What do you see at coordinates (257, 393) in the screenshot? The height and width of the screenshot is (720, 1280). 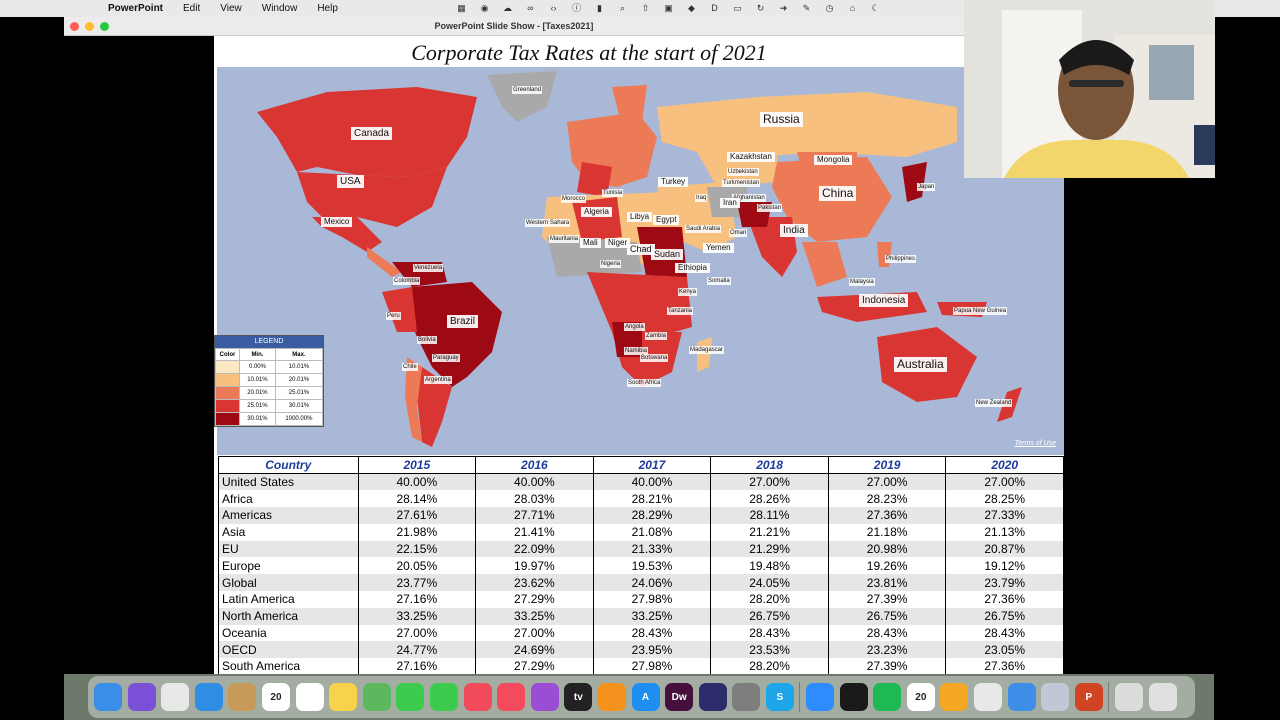 I see `legend-min: 20.01%` at bounding box center [257, 393].